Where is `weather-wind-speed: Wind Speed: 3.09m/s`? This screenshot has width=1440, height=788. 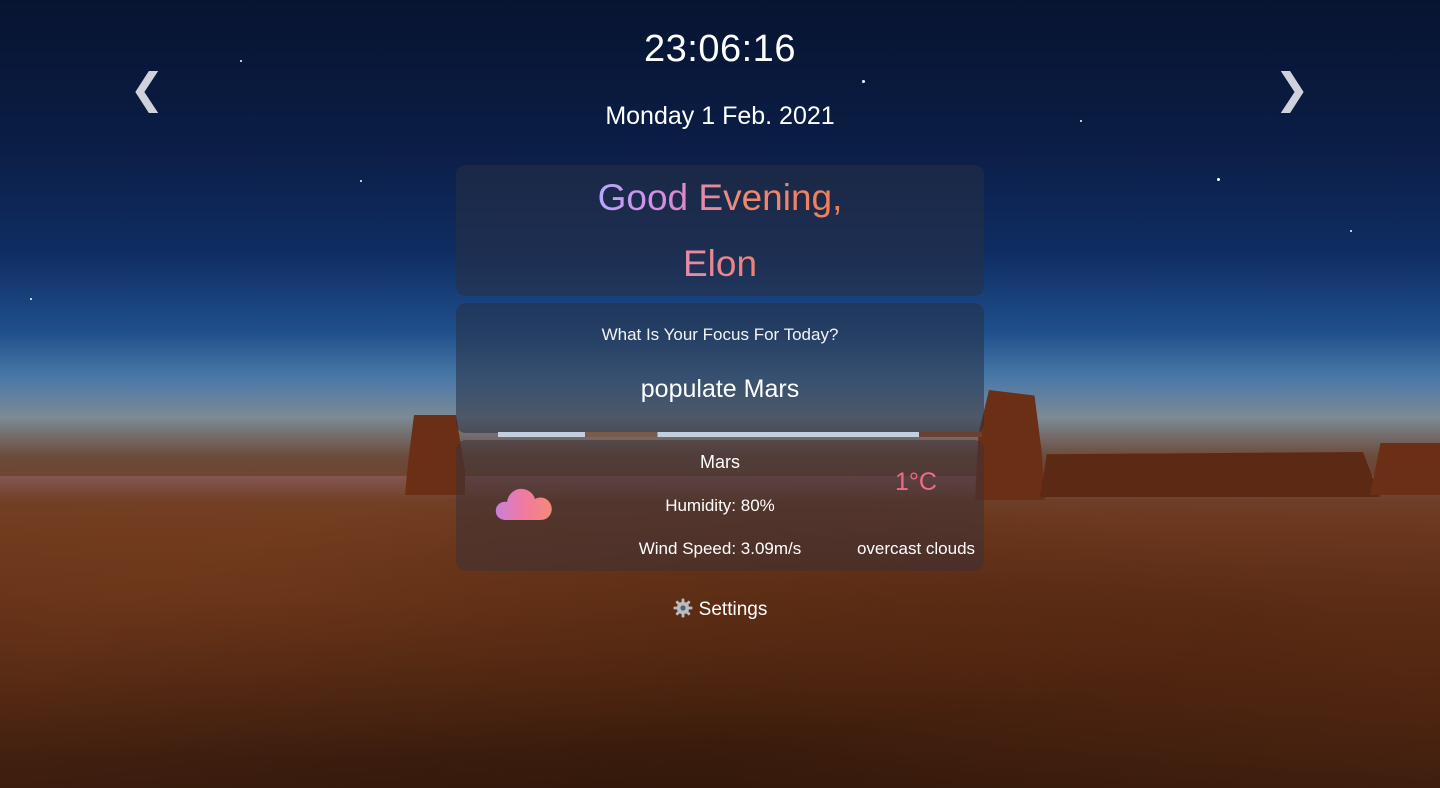 weather-wind-speed: Wind Speed: 3.09m/s is located at coordinates (720, 548).